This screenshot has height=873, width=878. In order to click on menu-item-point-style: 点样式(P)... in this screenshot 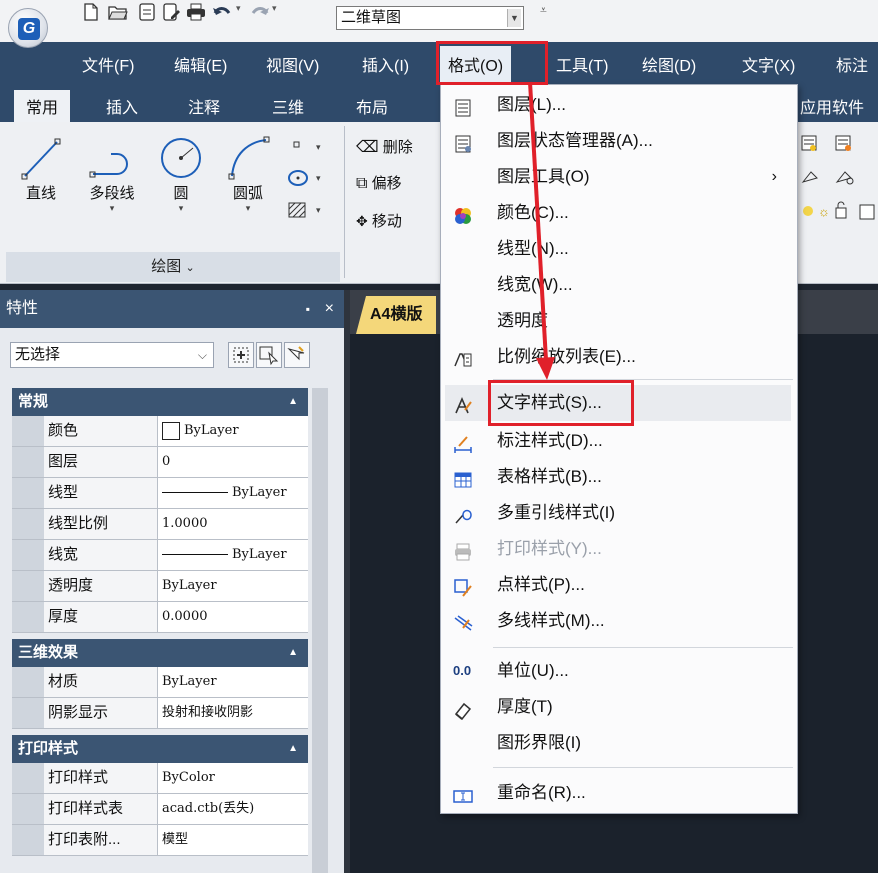, I will do `click(619, 585)`.